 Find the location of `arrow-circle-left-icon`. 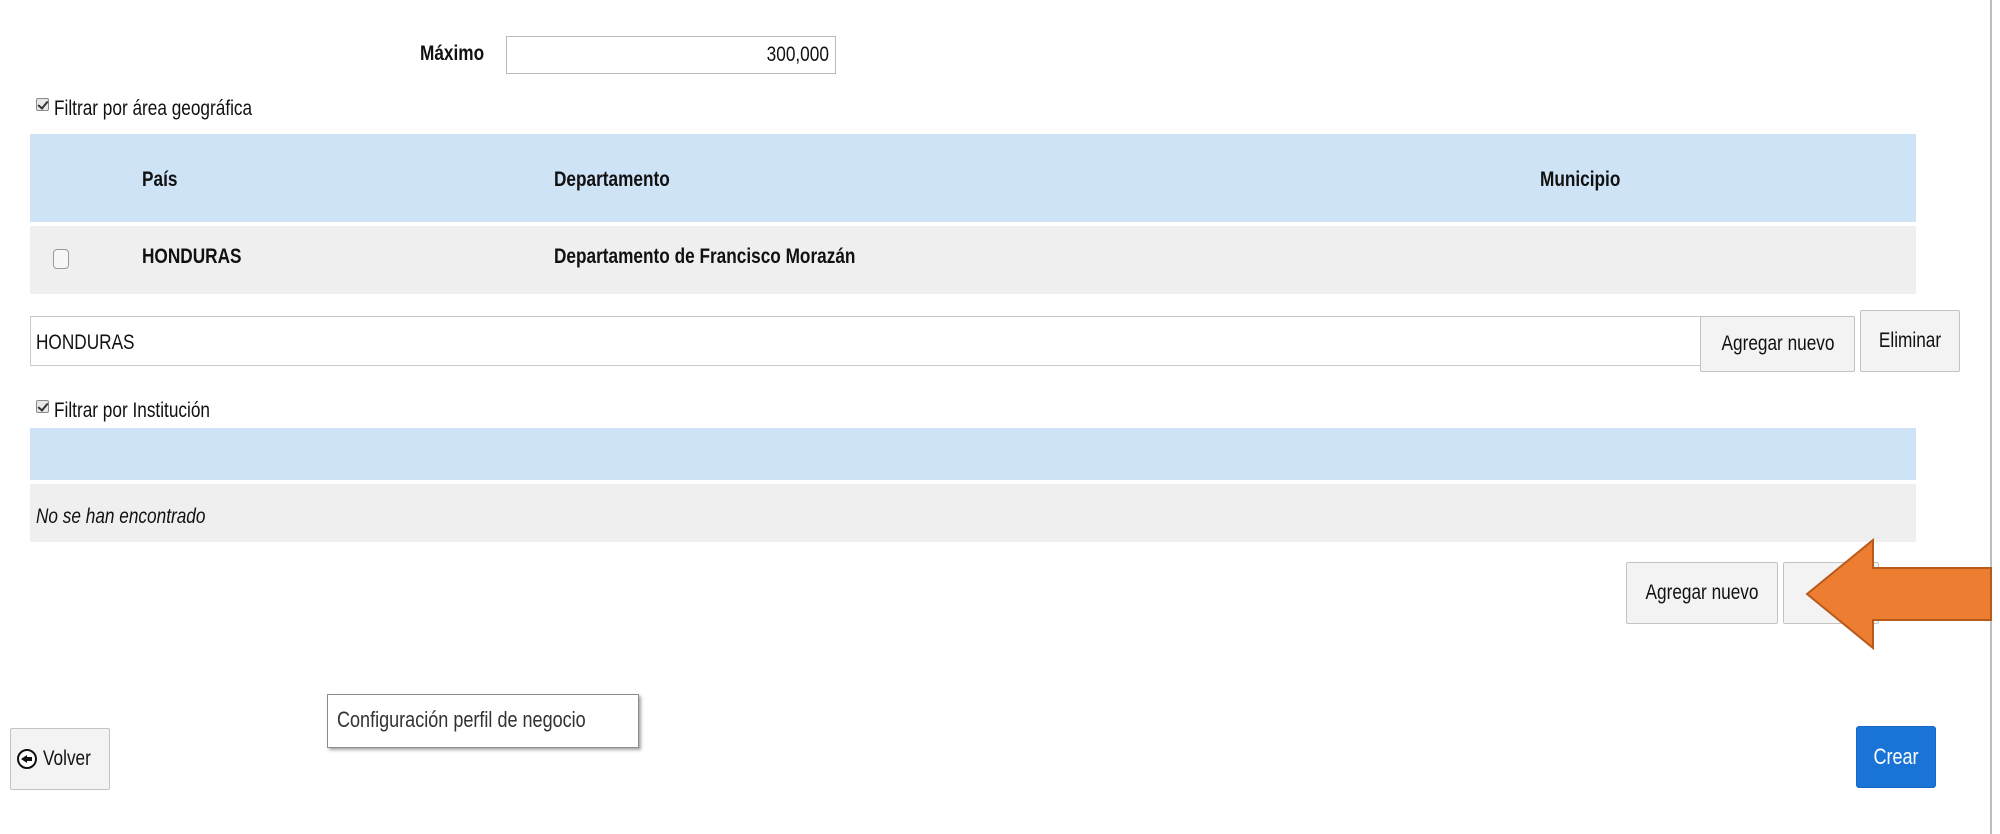

arrow-circle-left-icon is located at coordinates (27, 759).